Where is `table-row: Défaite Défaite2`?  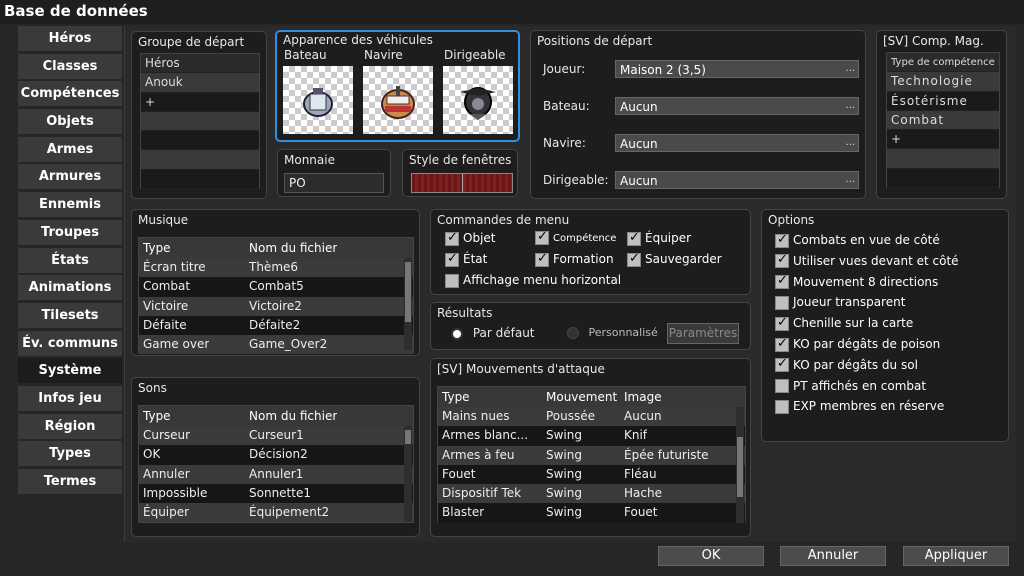 table-row: Défaite Défaite2 is located at coordinates (276, 325).